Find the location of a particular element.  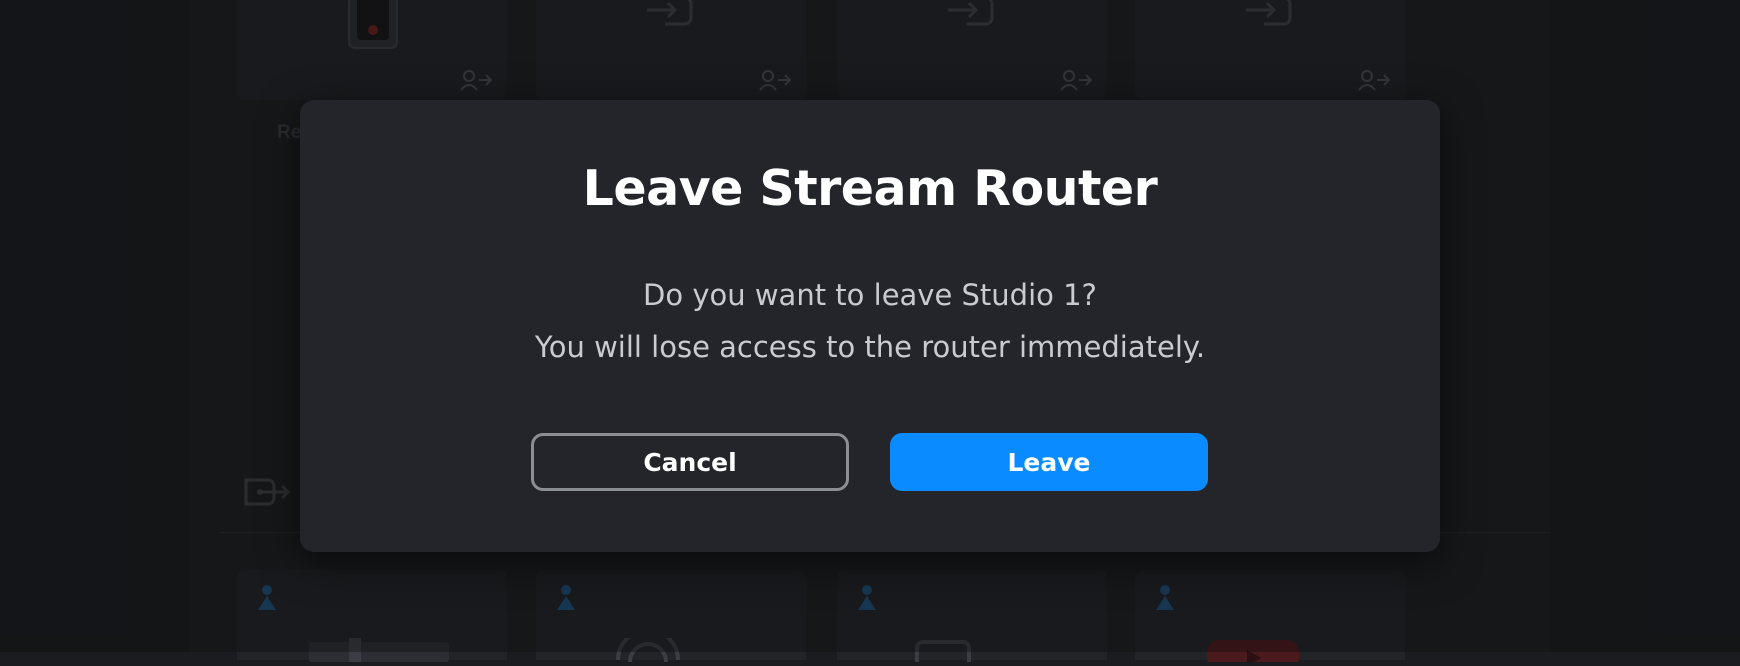

cancel-button: Cancel is located at coordinates (690, 462).